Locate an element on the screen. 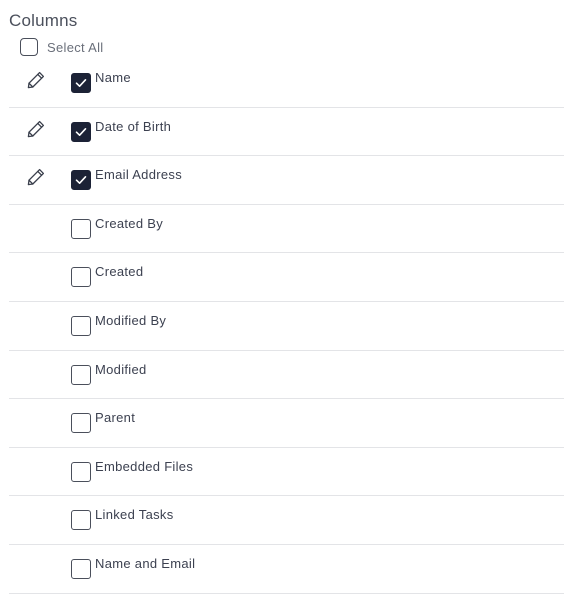 The width and height of the screenshot is (580, 607). column-label: Linked Tasks is located at coordinates (134, 515).